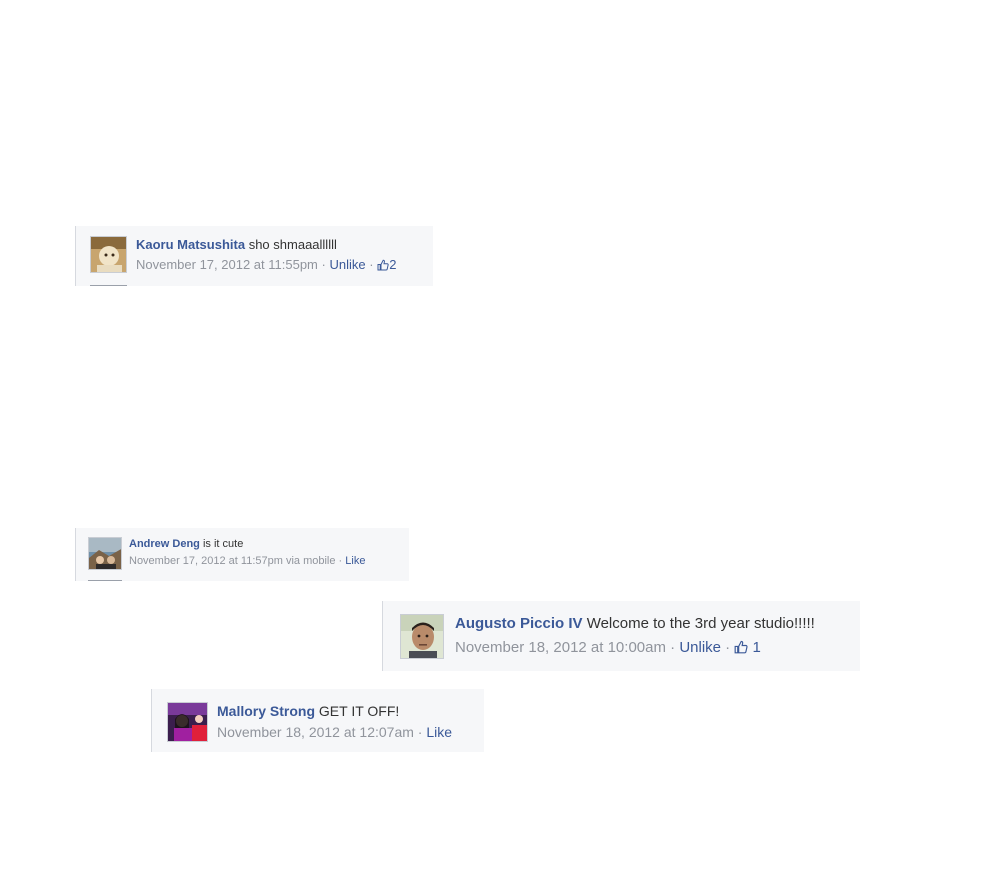 This screenshot has height=871, width=1007. I want to click on like-count-link: 2, so click(386, 264).